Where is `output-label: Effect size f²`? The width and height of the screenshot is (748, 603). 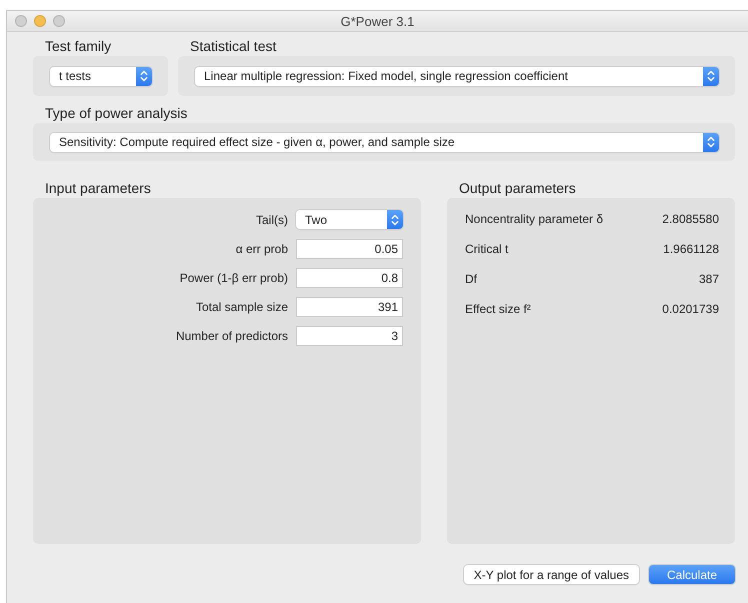 output-label: Effect size f² is located at coordinates (498, 309).